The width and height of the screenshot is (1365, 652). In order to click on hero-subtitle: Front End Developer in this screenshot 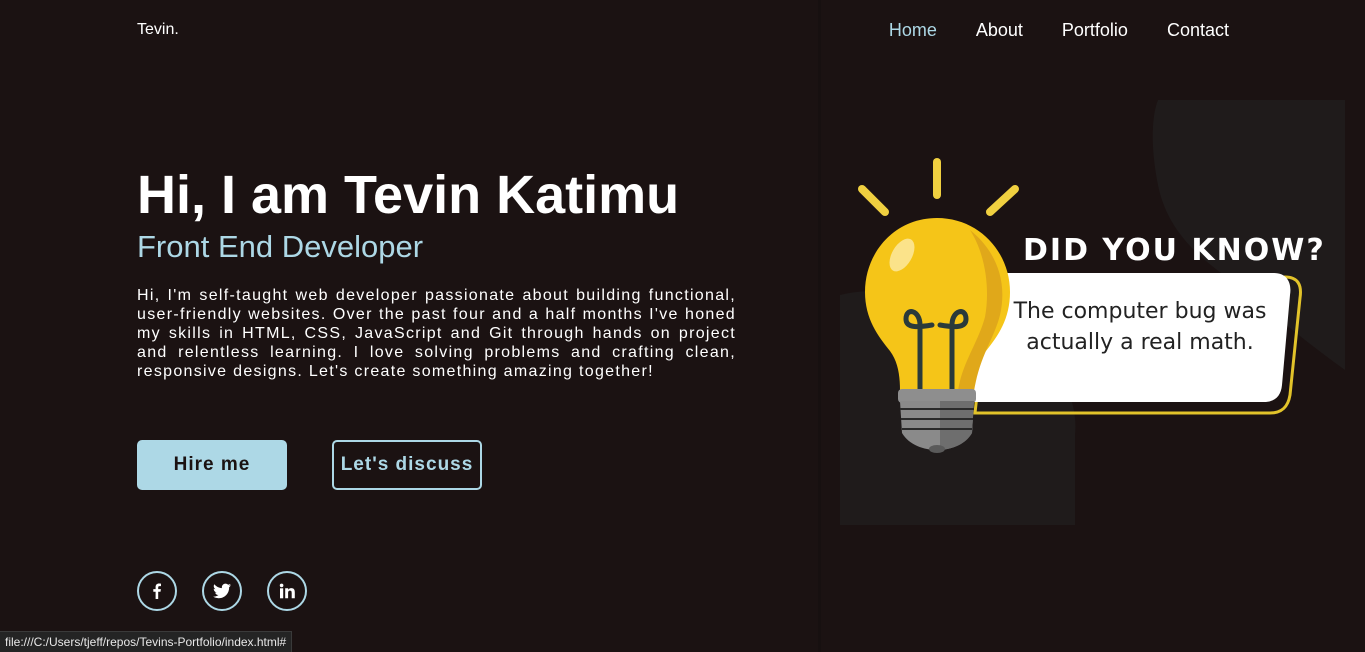, I will do `click(280, 246)`.